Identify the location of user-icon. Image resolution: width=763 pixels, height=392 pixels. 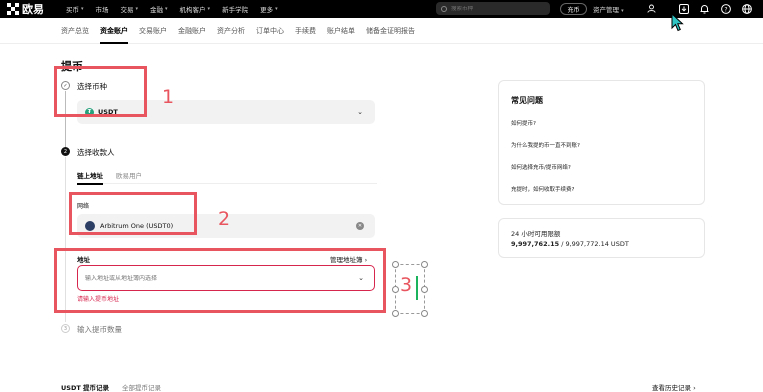
(651, 8).